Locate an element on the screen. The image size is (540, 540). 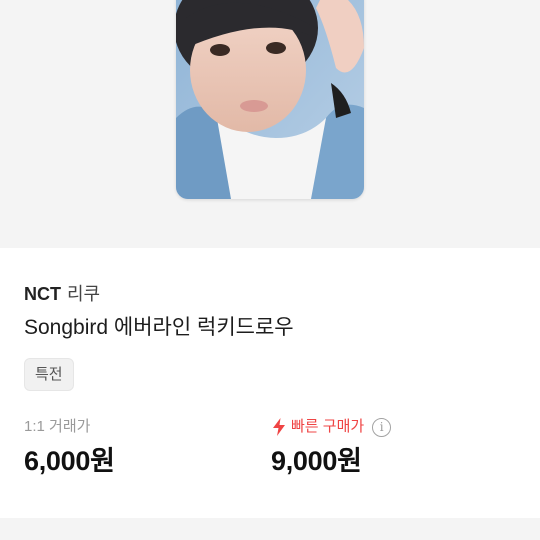
product-photo is located at coordinates (270, 99).